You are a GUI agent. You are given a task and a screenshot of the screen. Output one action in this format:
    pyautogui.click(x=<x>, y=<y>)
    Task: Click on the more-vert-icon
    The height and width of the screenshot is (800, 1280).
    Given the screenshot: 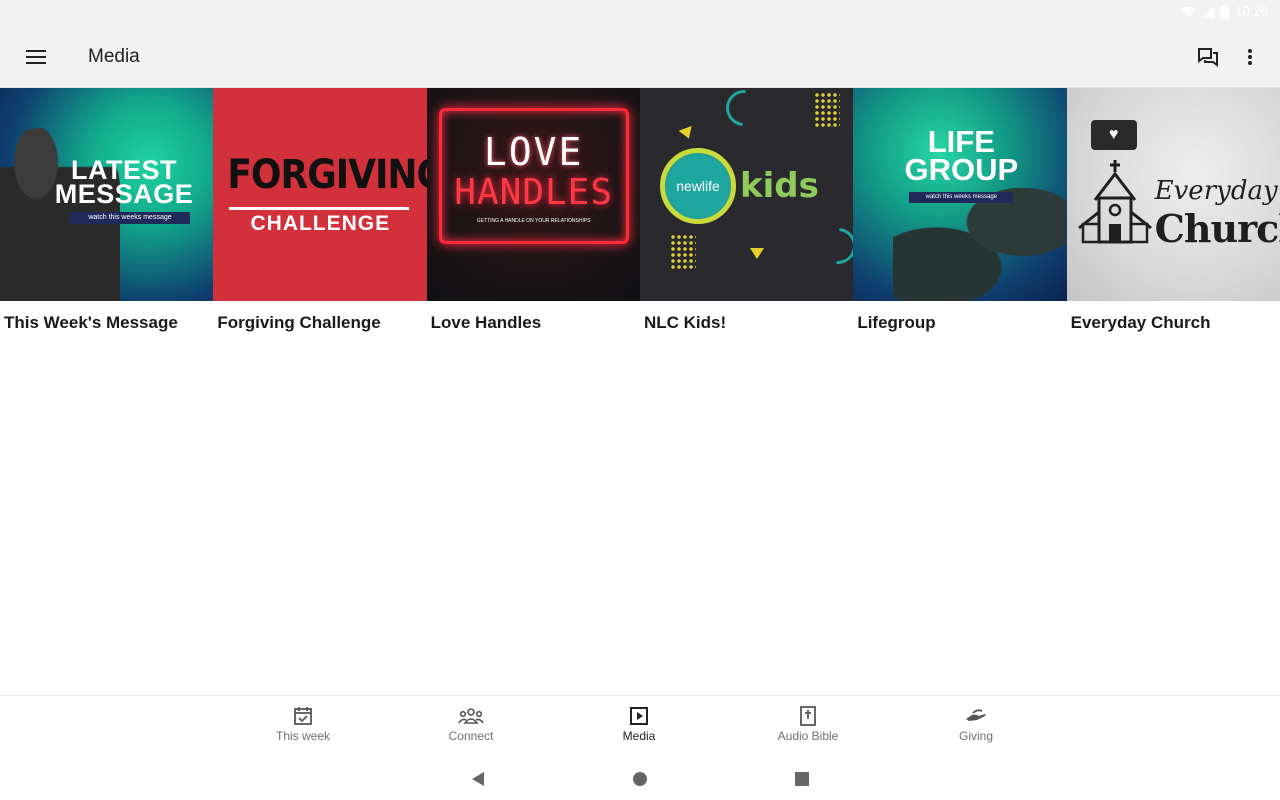 What is the action you would take?
    pyautogui.click(x=1250, y=57)
    